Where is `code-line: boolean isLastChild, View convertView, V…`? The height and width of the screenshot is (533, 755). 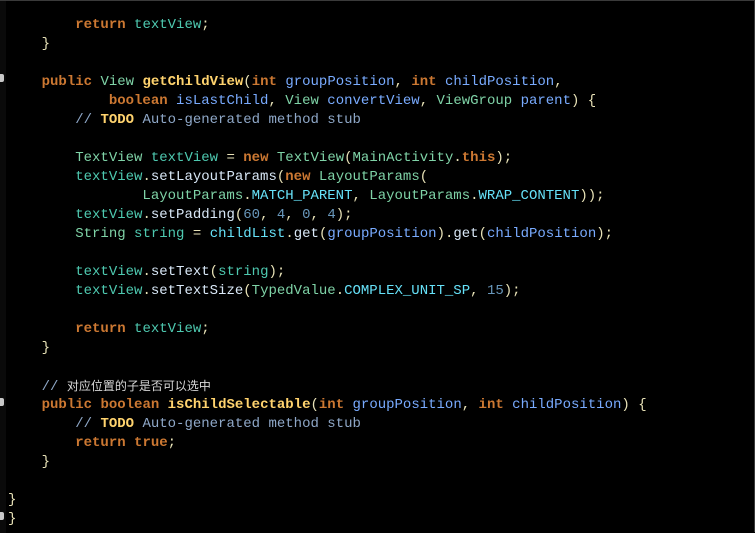
code-line: boolean isLastChild, View convertView, V… is located at coordinates (352, 101).